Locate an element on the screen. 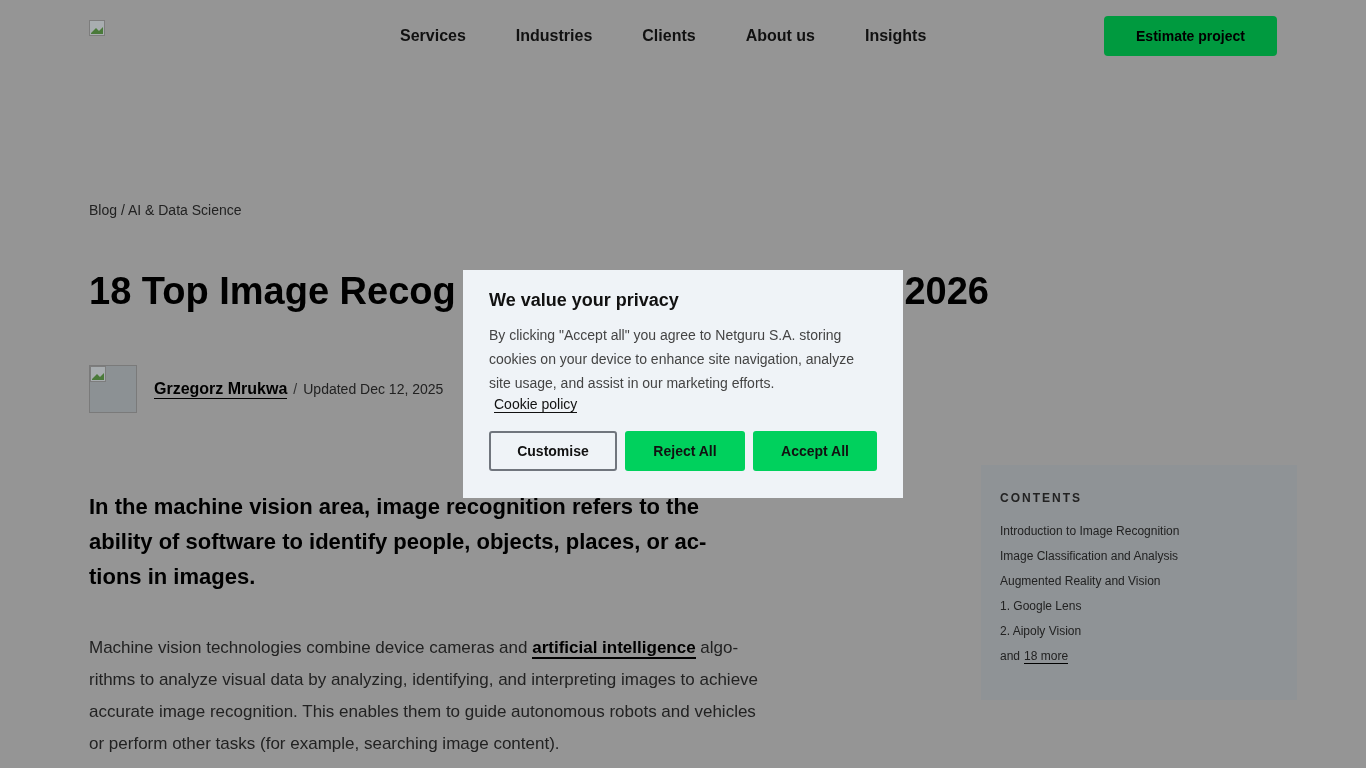 The image size is (1366, 768). estimate-project-button: Estimate project is located at coordinates (1190, 36).